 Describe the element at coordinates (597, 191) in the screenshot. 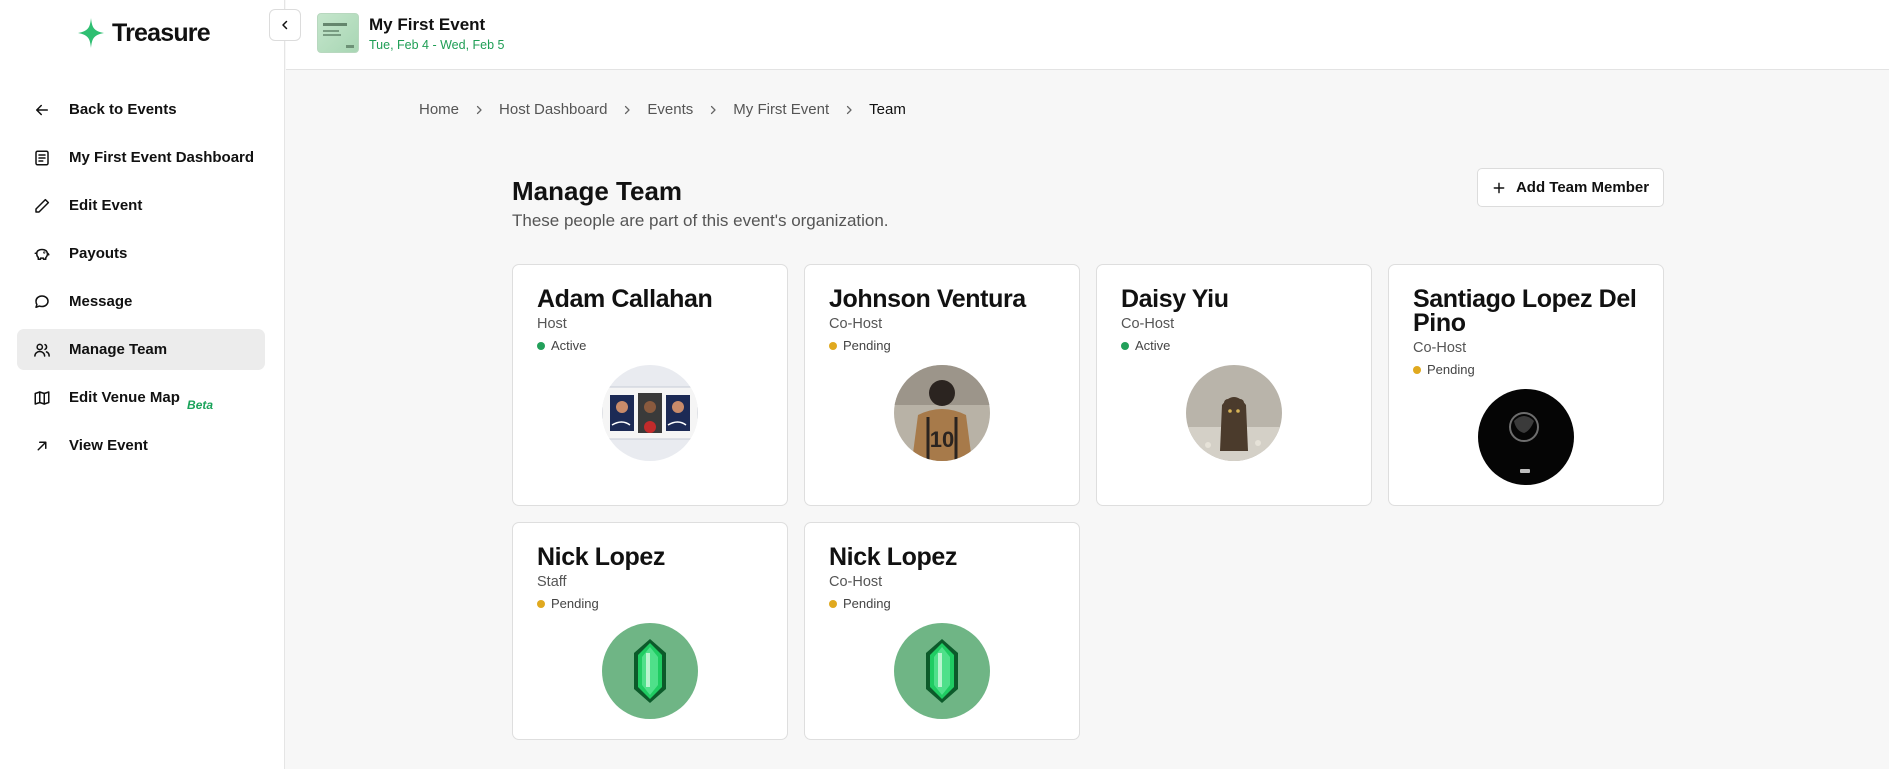

I see `page-title: Manage Team` at that location.